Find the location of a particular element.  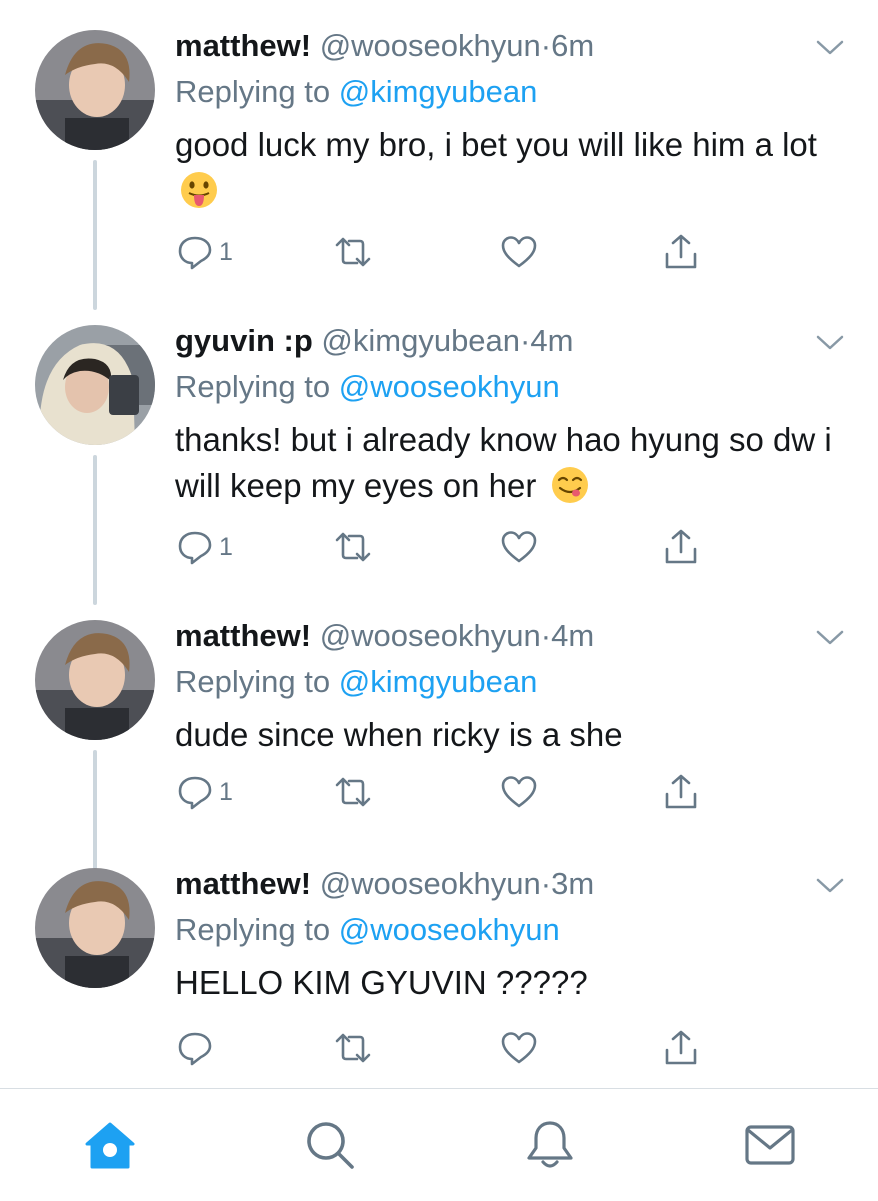

search-icon is located at coordinates (330, 1145).